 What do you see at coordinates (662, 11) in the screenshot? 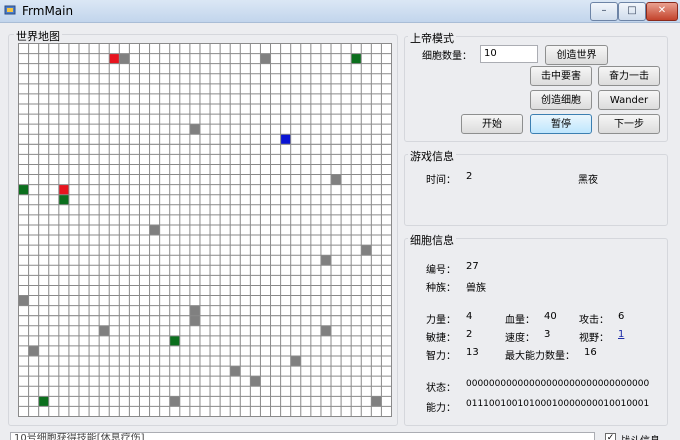
I see `close-button: ✕` at bounding box center [662, 11].